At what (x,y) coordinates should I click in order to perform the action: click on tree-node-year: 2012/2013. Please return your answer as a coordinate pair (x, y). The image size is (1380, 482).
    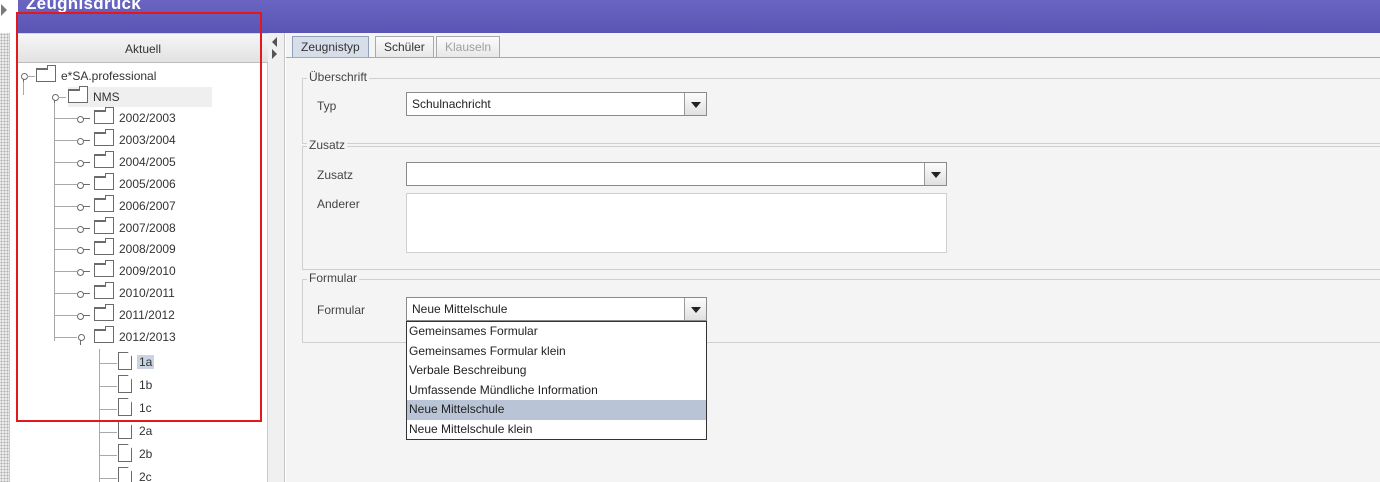
    Looking at the image, I should click on (136, 336).